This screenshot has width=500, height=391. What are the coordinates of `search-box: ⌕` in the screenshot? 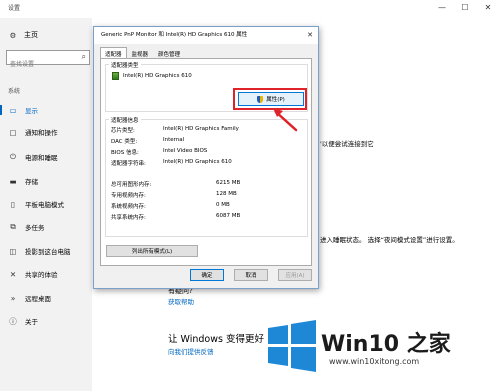 It's located at (48, 60).